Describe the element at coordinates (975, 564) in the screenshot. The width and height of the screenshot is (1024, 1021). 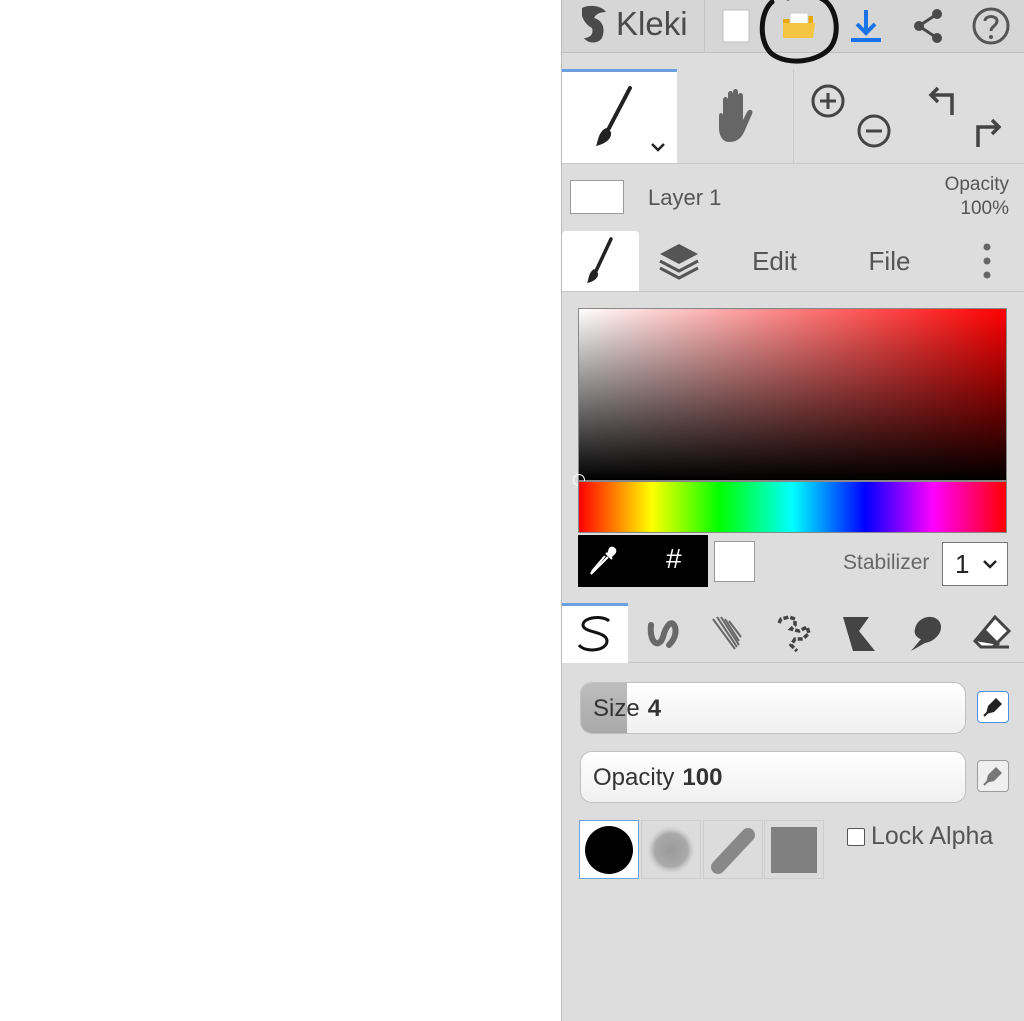
I see `stabilizer-select: 1` at that location.